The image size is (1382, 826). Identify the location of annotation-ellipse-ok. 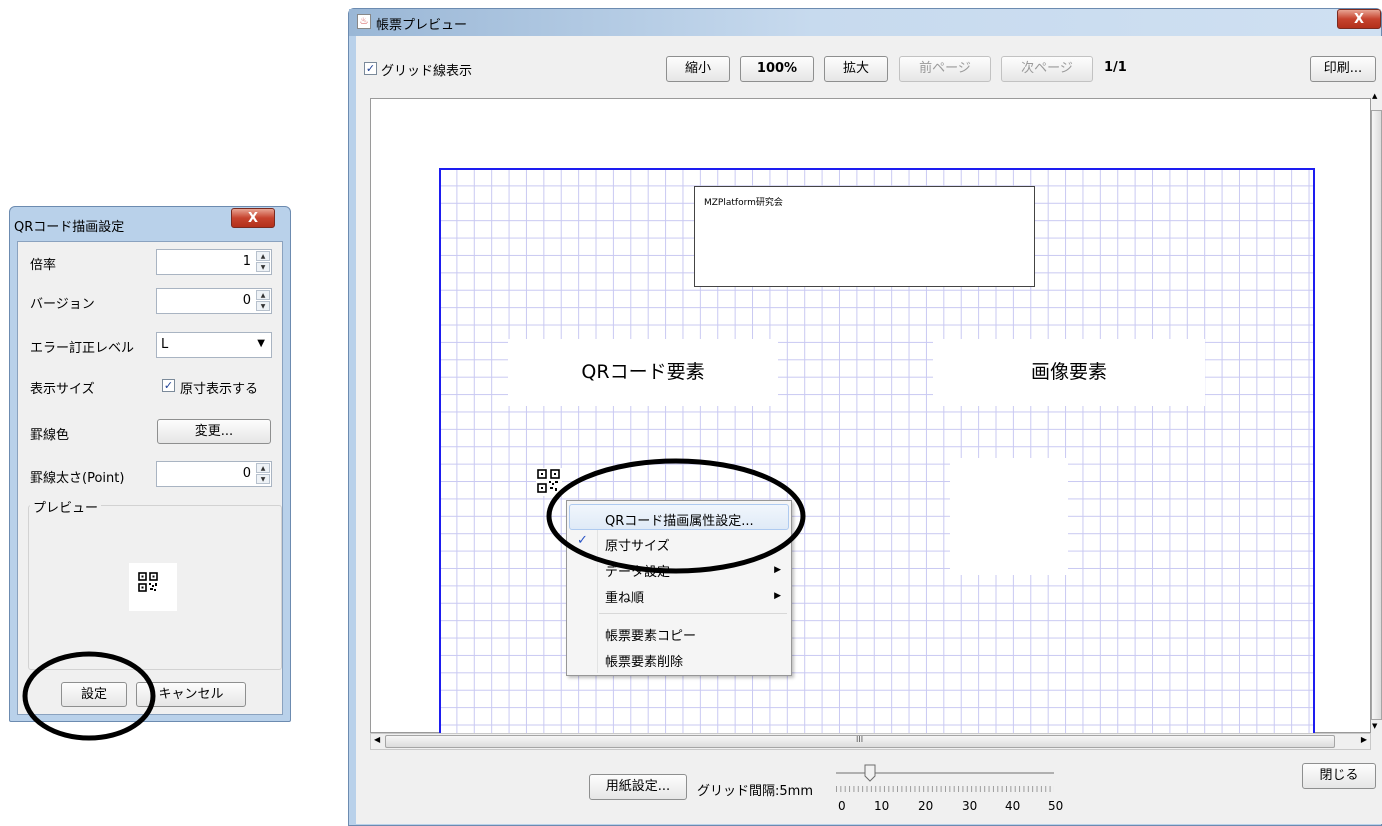
(89, 696).